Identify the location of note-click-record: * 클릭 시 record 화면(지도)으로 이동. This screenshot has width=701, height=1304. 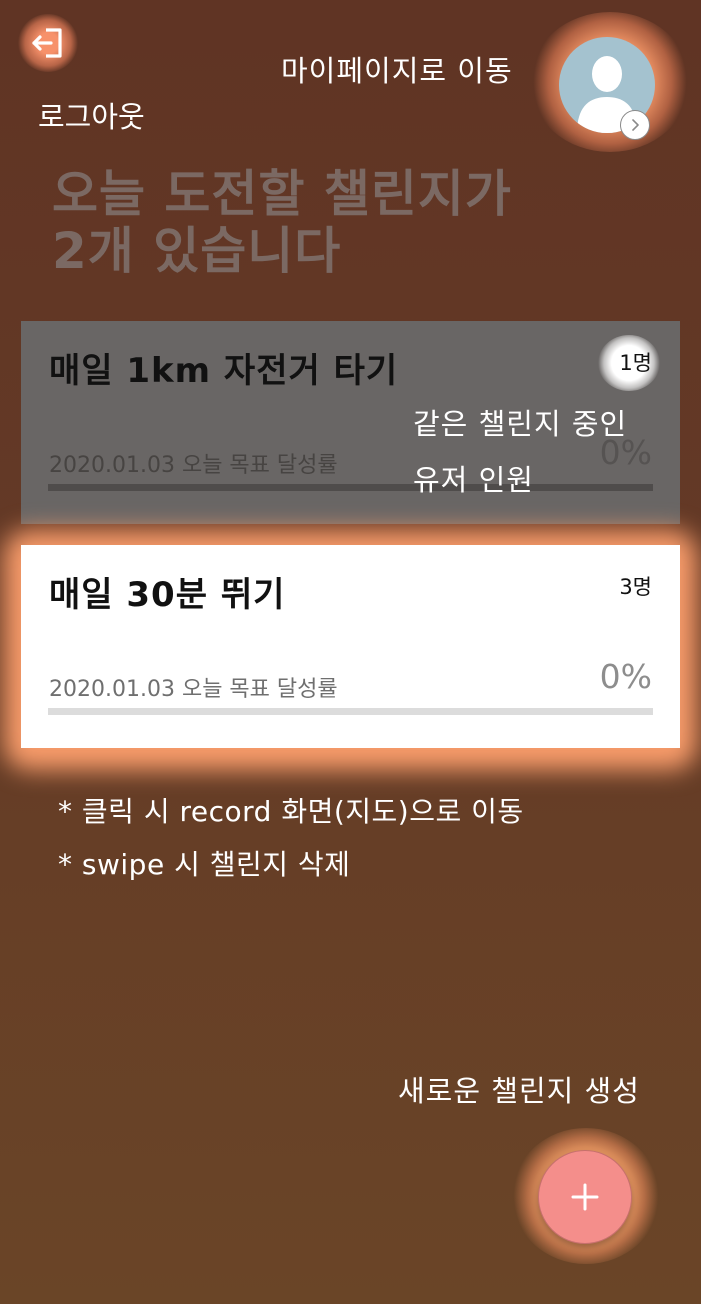
(291, 811).